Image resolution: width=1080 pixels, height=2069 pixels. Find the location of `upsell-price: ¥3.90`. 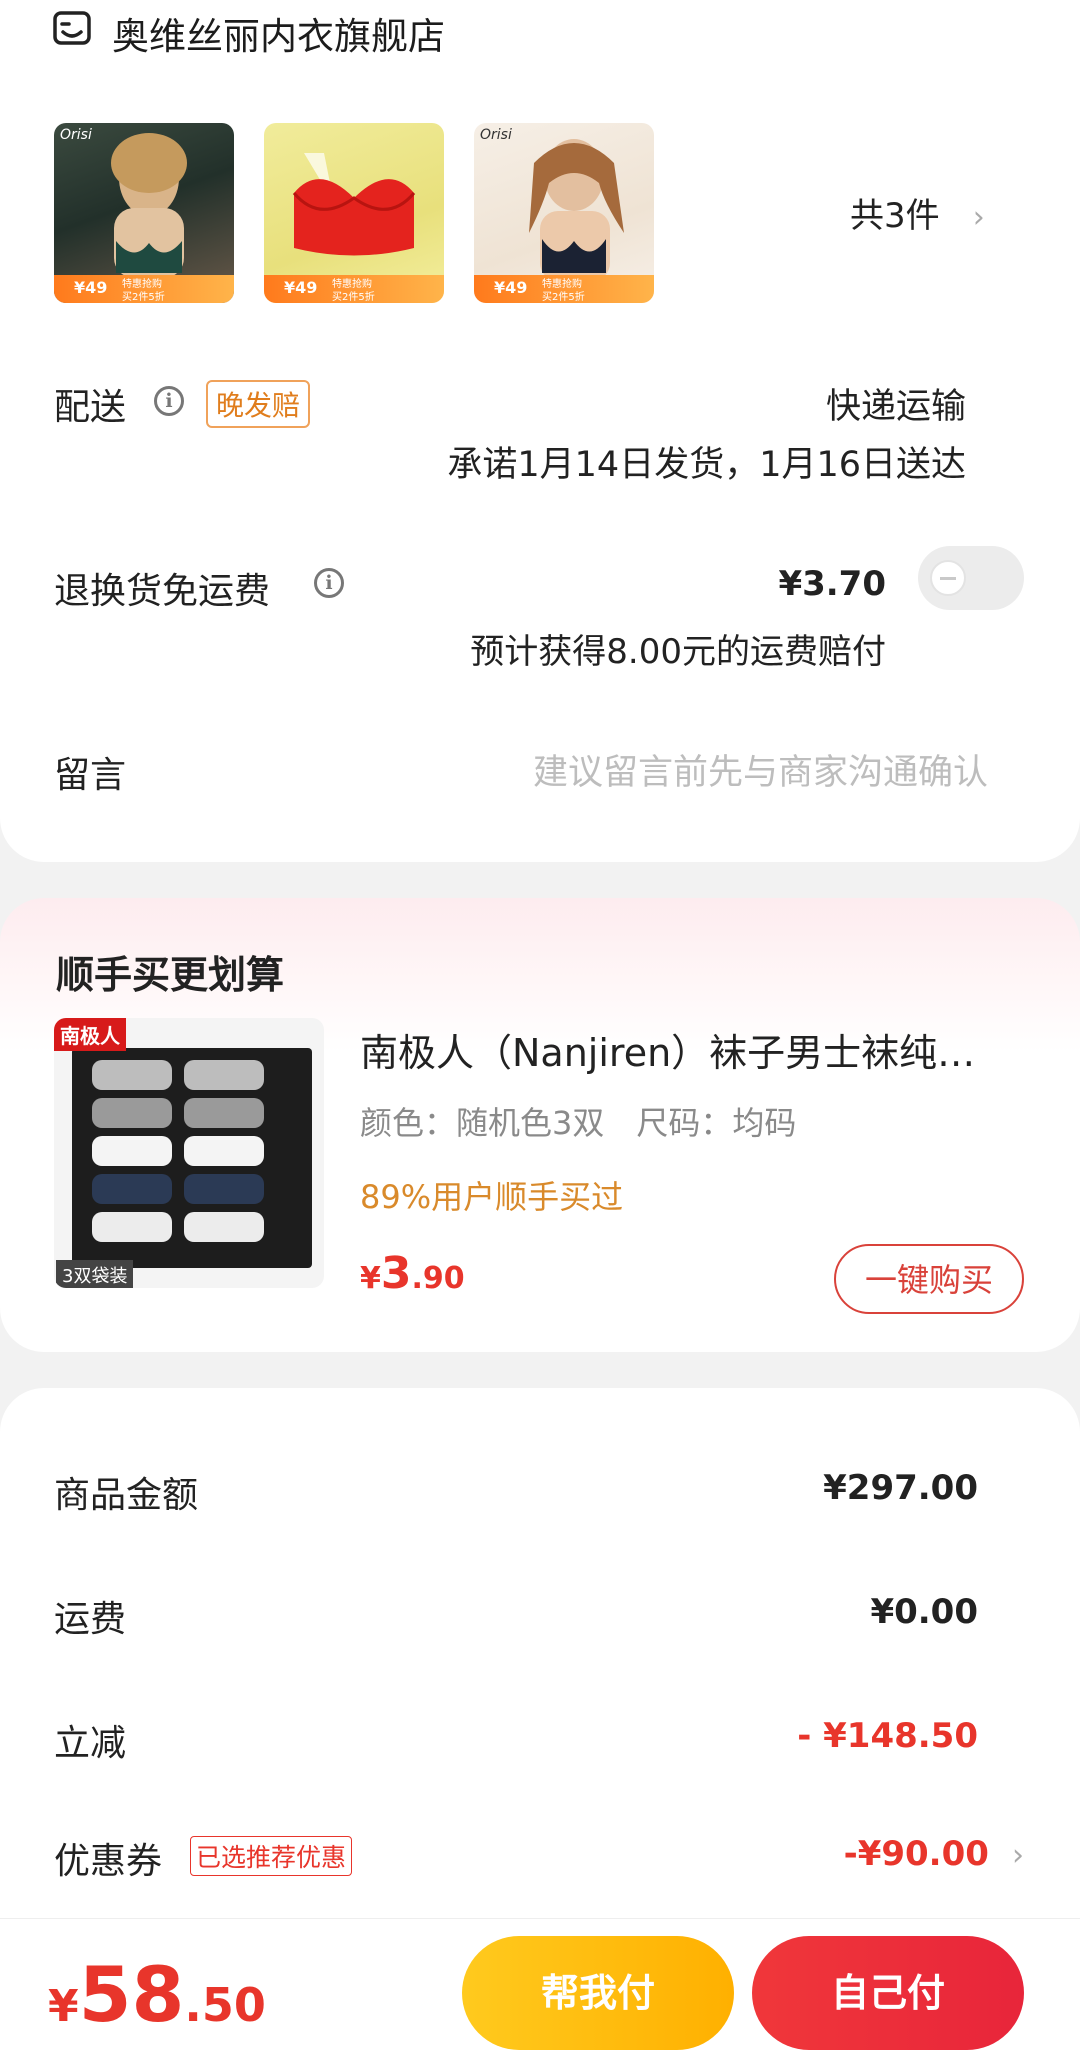

upsell-price: ¥3.90 is located at coordinates (412, 1273).